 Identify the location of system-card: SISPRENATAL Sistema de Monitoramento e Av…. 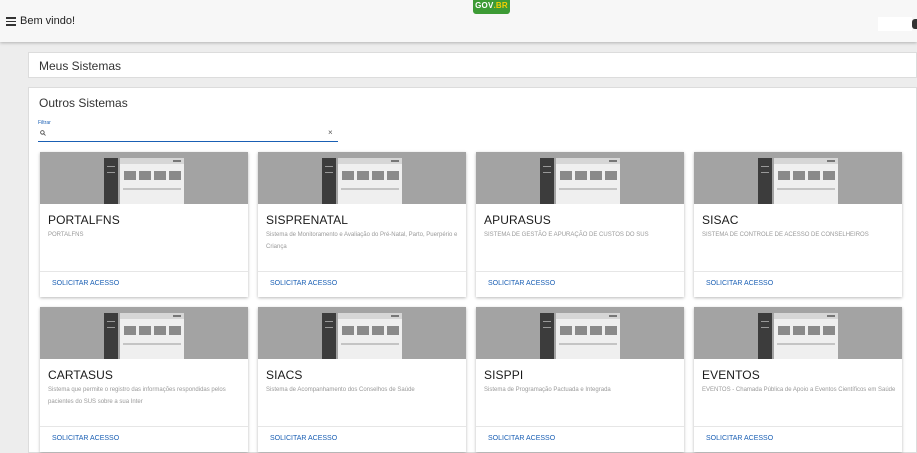
(362, 224).